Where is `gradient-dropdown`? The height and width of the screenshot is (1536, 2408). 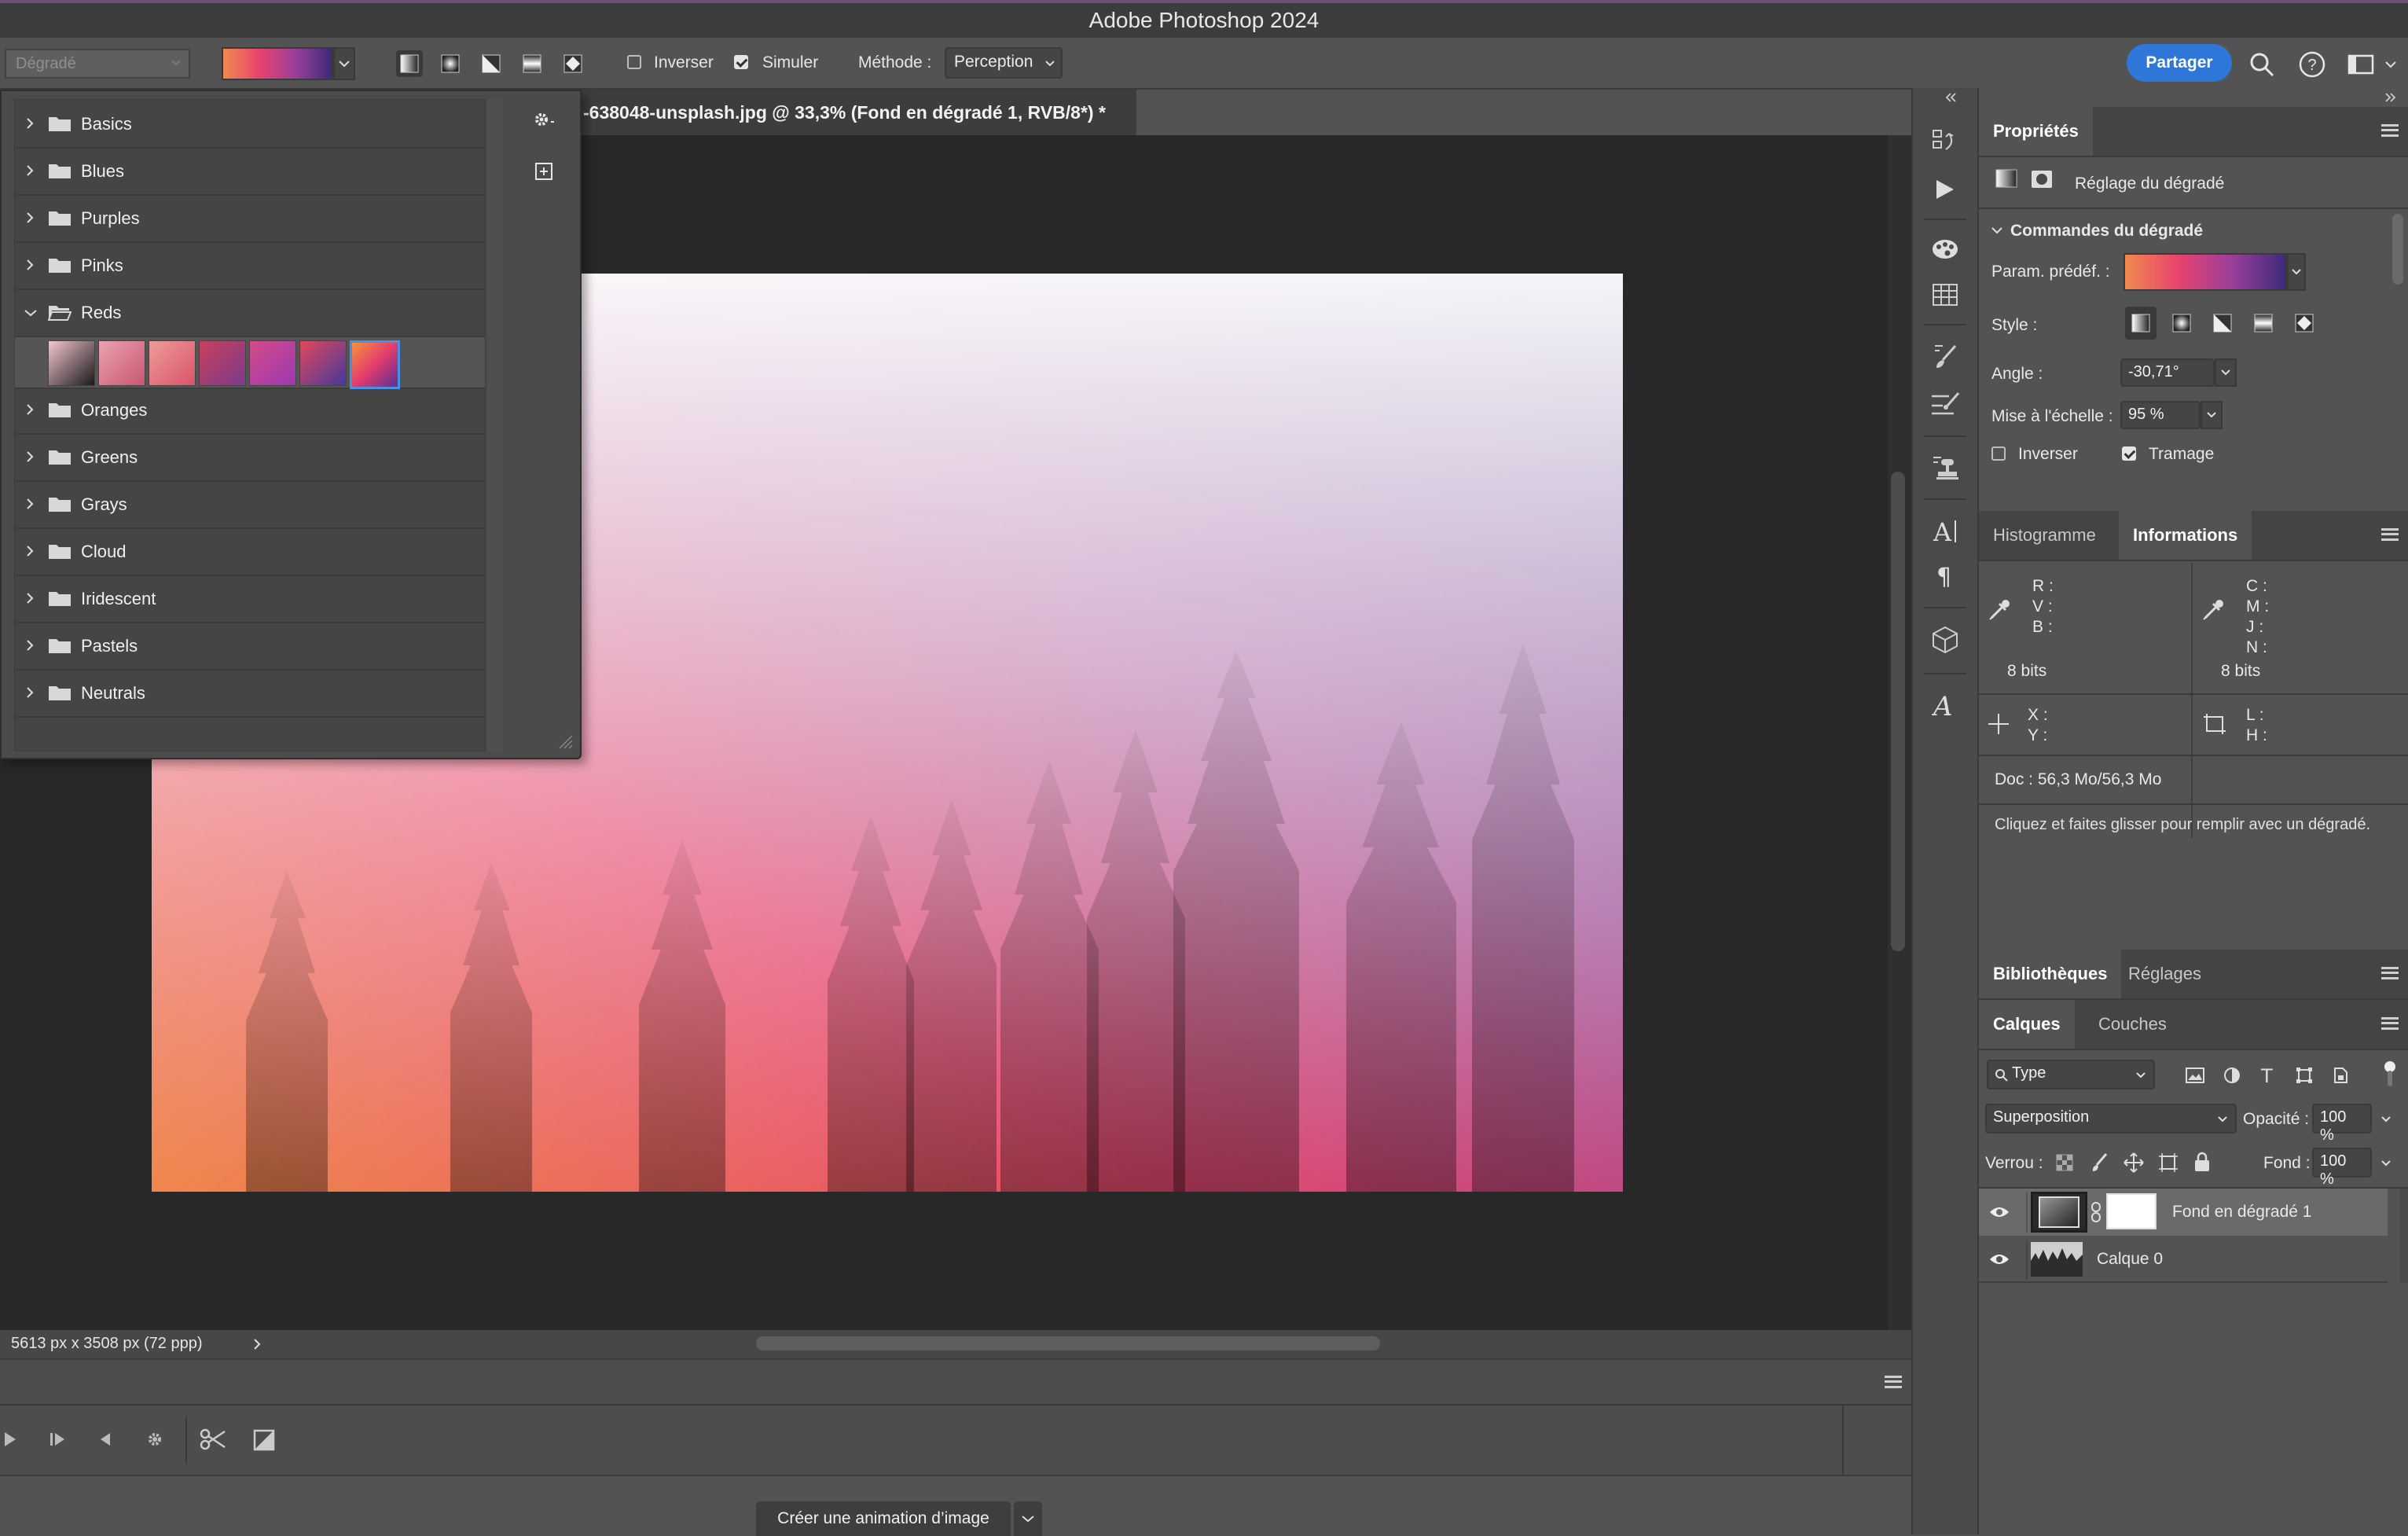
gradient-dropdown is located at coordinates (344, 64).